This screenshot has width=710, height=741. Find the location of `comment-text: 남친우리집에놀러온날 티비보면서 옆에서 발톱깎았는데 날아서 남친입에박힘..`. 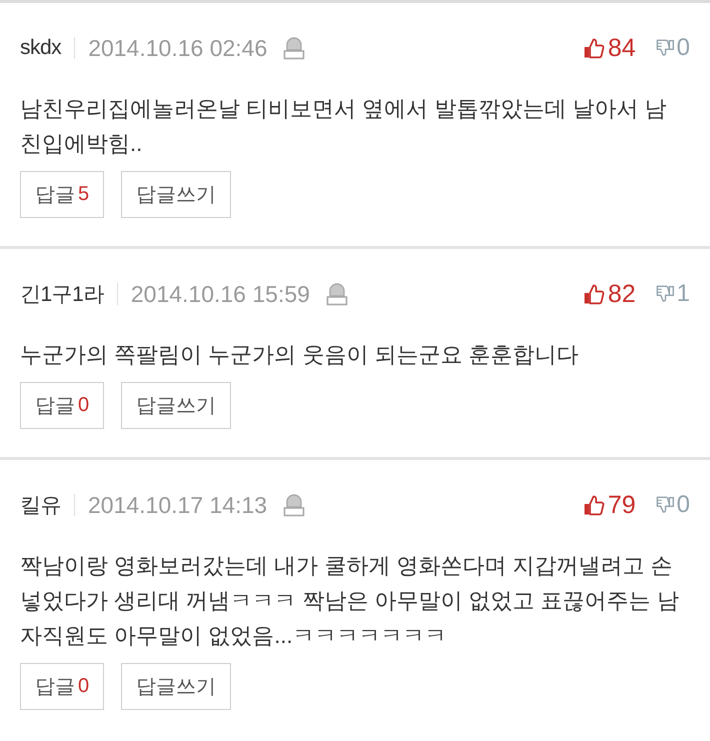

comment-text: 남친우리집에놀러온날 티비보면서 옆에서 발톱깎았는데 날아서 남친입에박힘.. is located at coordinates (344, 126).